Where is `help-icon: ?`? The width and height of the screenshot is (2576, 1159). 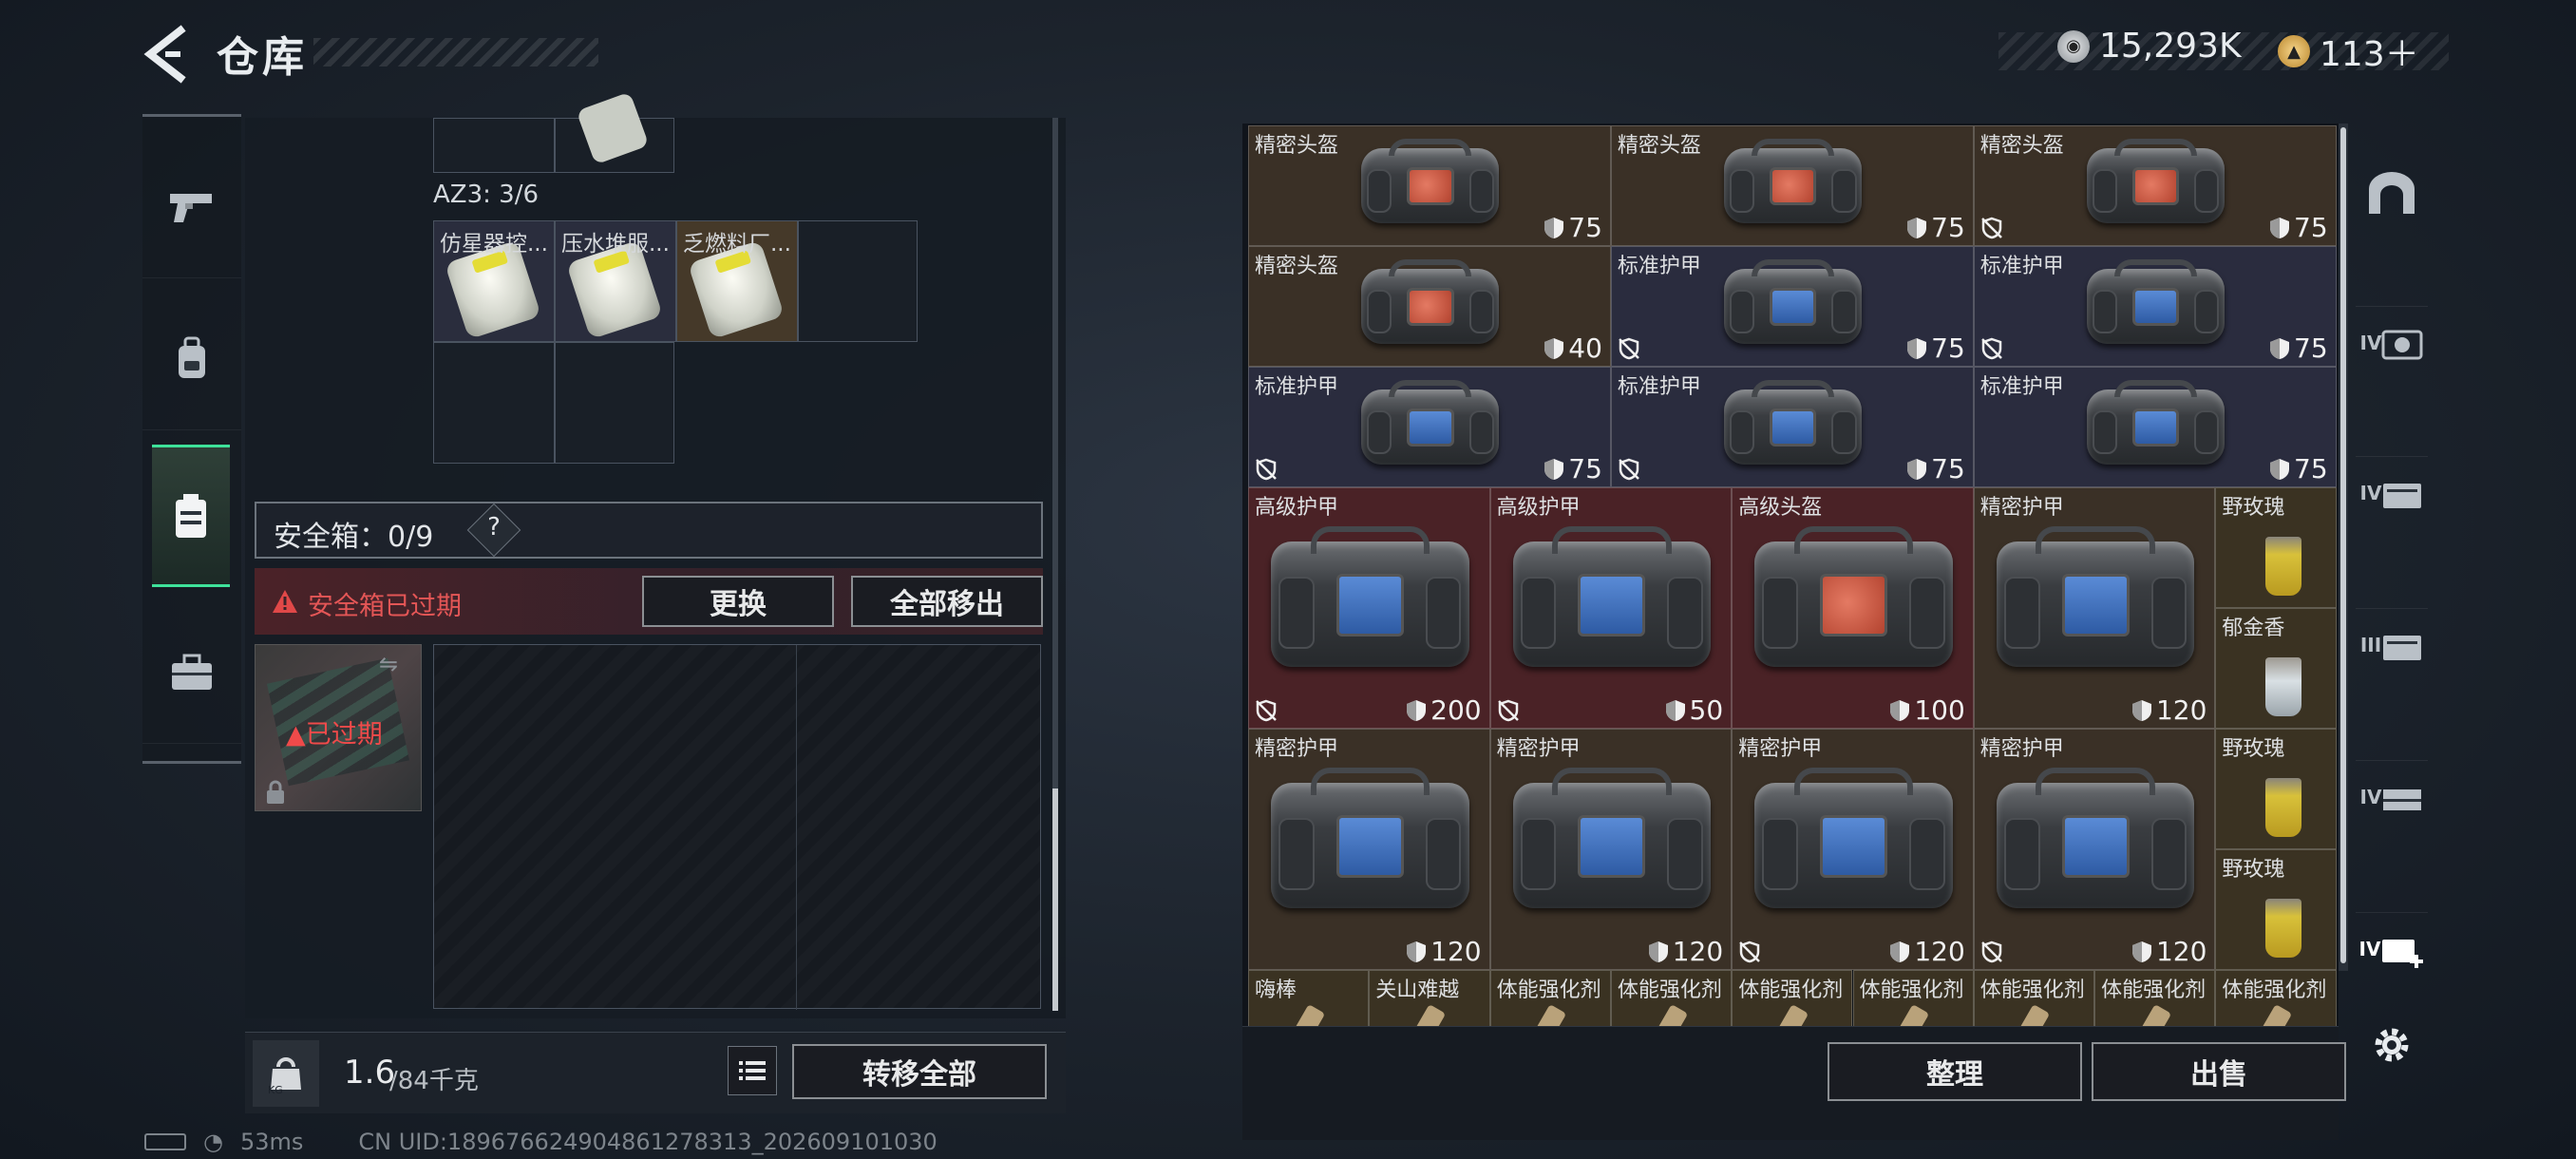 help-icon: ? is located at coordinates (494, 527).